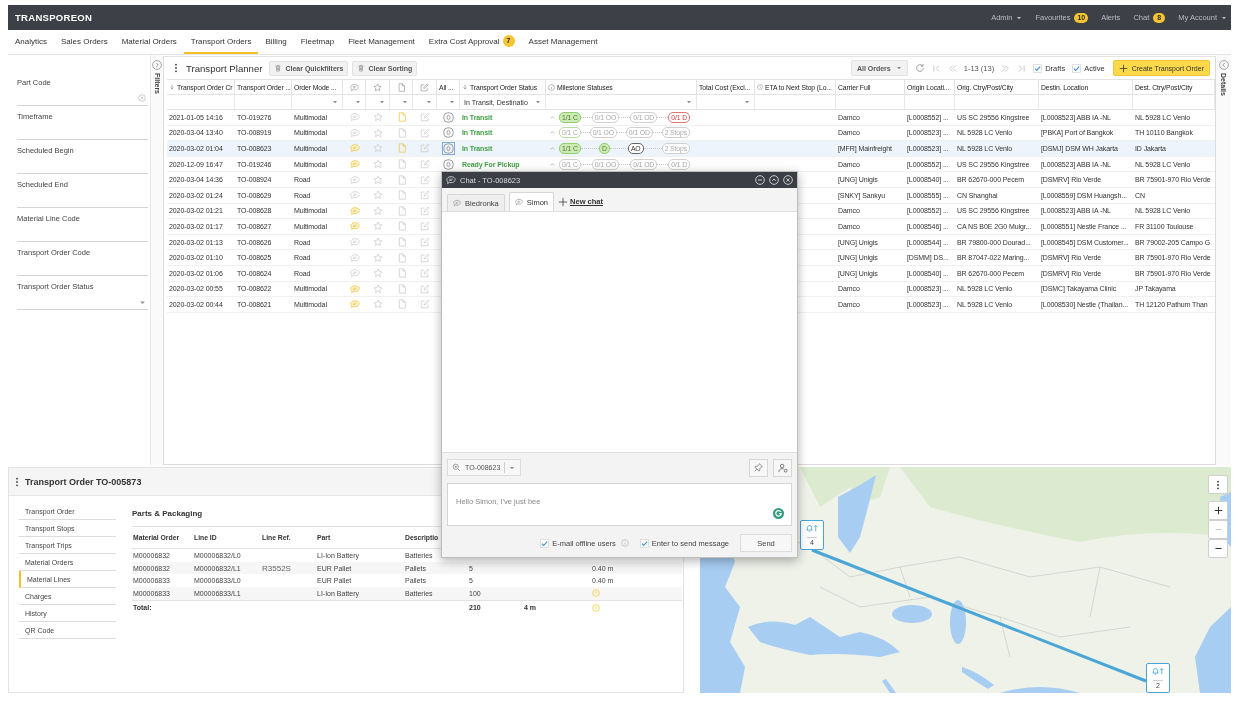  I want to click on clock-icon, so click(760, 87).